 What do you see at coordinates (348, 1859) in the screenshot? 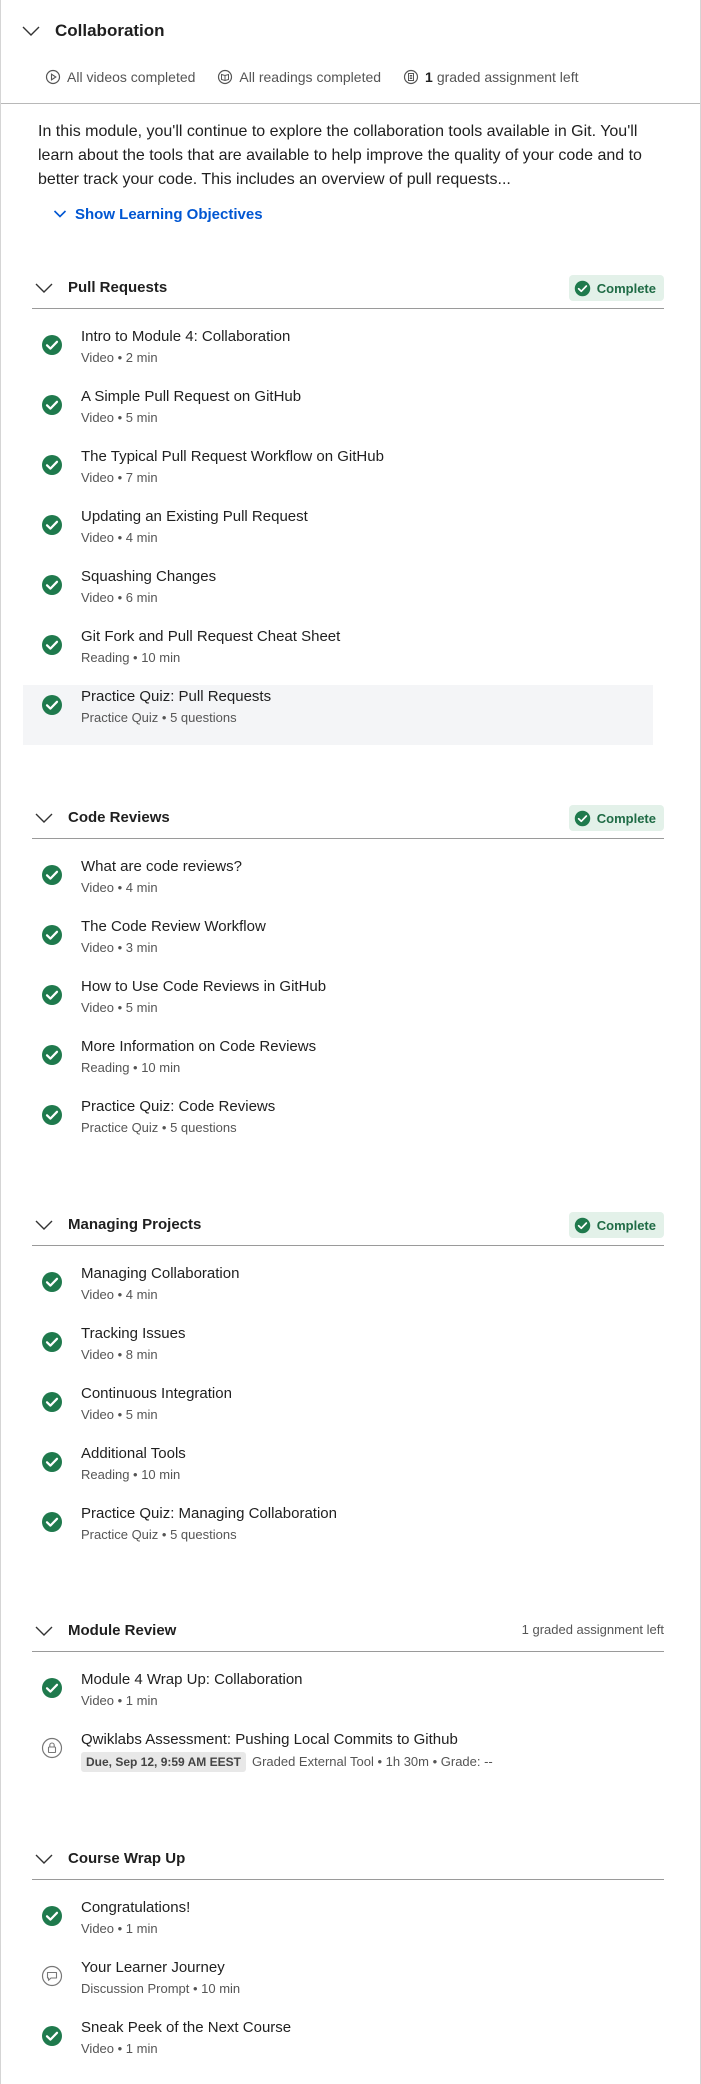
I see `section-header: Course Wrap Up` at bounding box center [348, 1859].